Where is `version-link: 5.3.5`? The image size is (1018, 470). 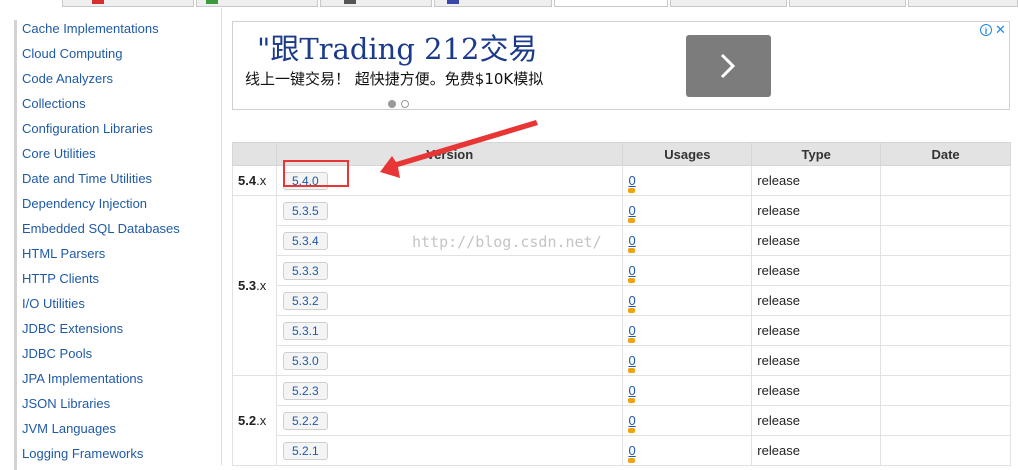
version-link: 5.3.5 is located at coordinates (305, 210).